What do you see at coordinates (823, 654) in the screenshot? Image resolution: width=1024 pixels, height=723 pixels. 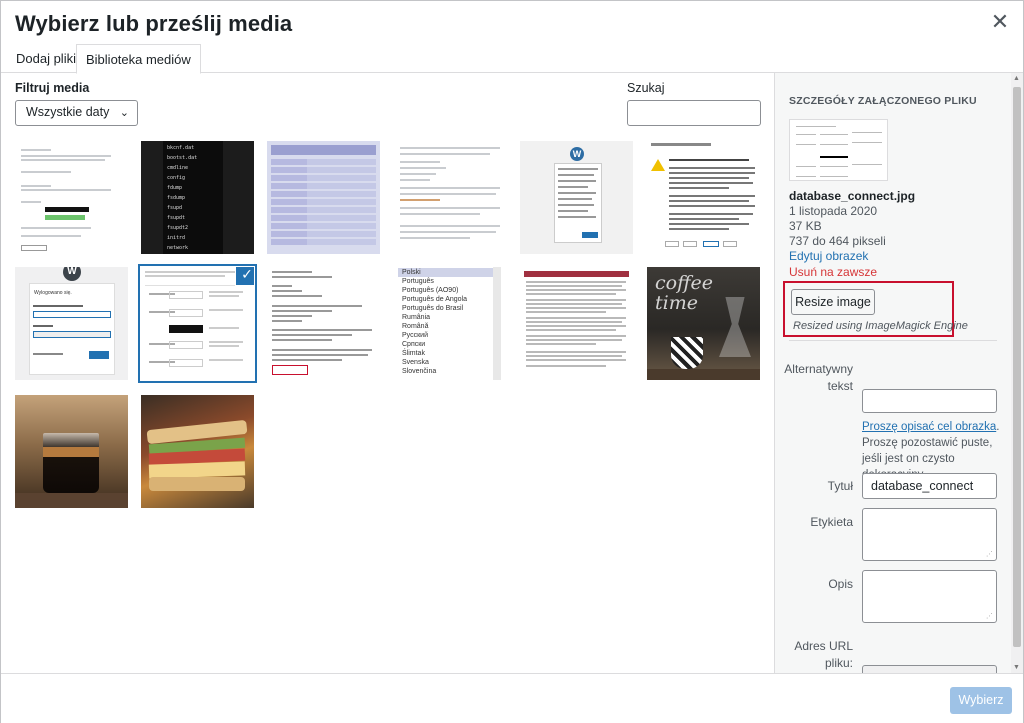 I see `file-url-label: Adres URL pliku:` at bounding box center [823, 654].